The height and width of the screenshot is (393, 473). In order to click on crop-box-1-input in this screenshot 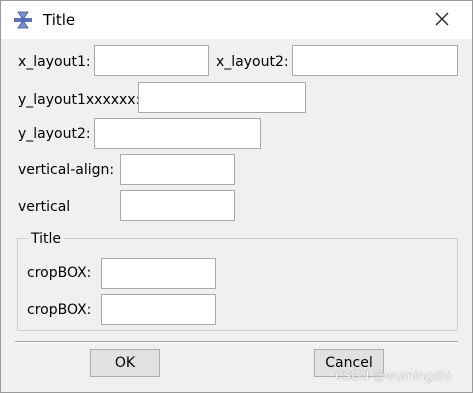, I will do `click(158, 273)`.